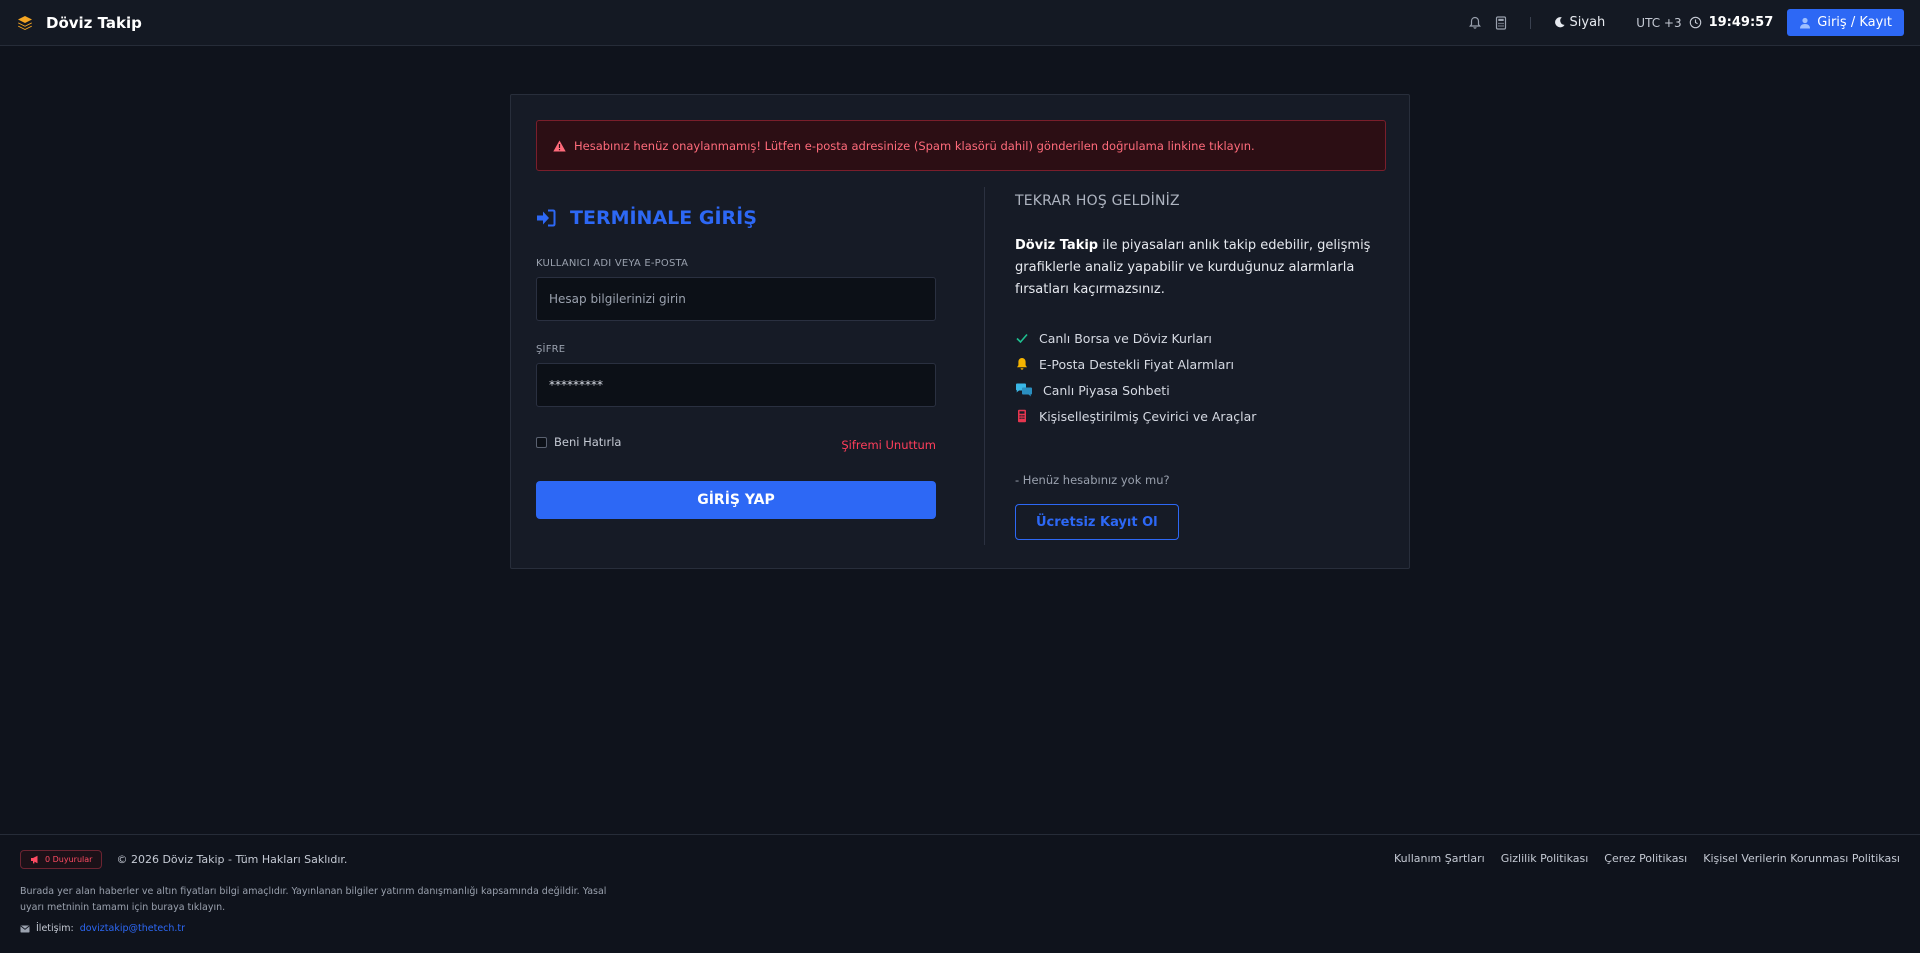 The image size is (1920, 953). Describe the element at coordinates (55, 928) in the screenshot. I see `contact-label: İletişim:` at that location.